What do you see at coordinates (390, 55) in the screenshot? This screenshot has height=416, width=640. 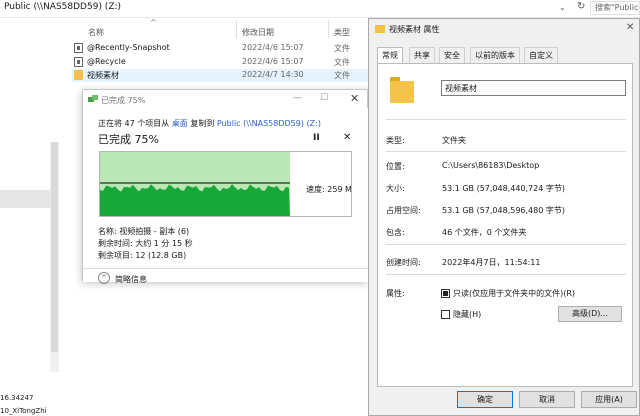 I see `tab-general: 常规` at bounding box center [390, 55].